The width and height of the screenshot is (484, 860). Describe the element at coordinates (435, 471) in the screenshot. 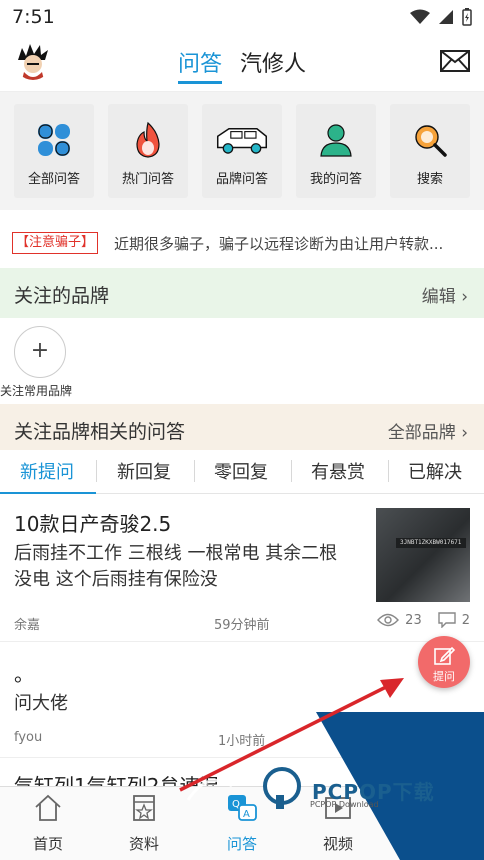

I see `tab-solved: 已解决` at that location.